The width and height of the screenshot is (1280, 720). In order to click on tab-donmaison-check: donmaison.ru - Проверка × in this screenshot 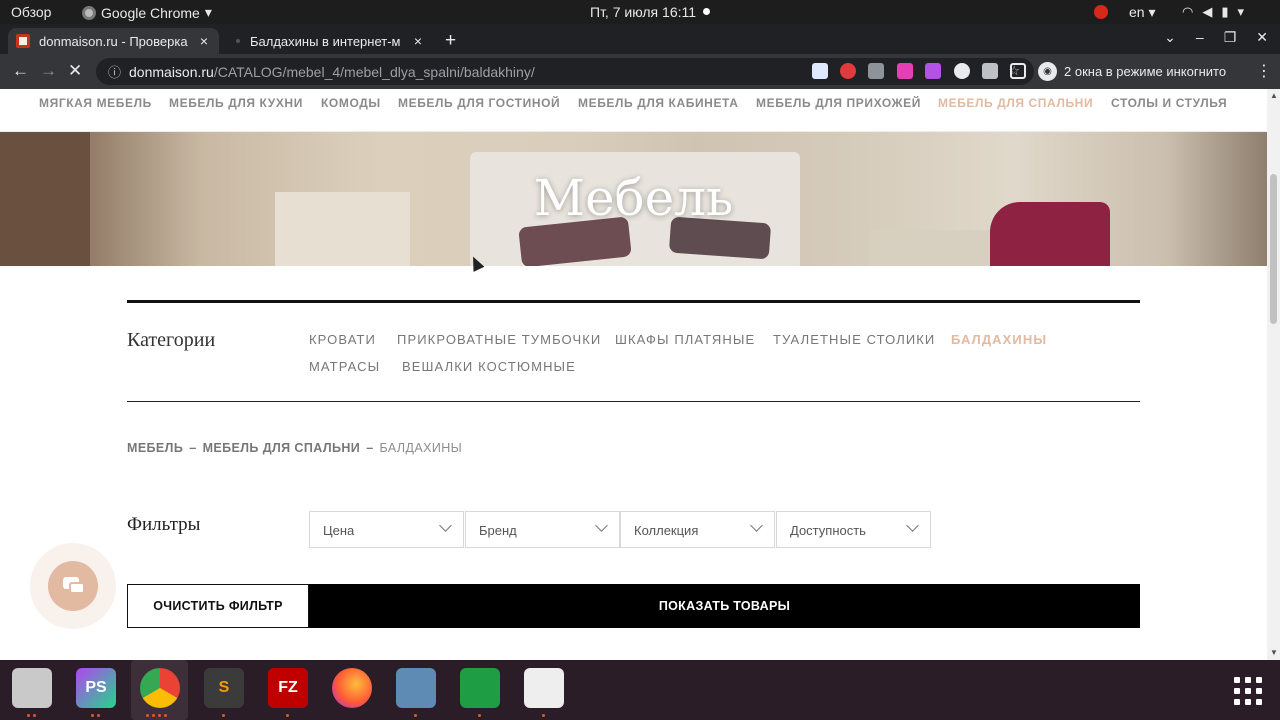, I will do `click(113, 41)`.